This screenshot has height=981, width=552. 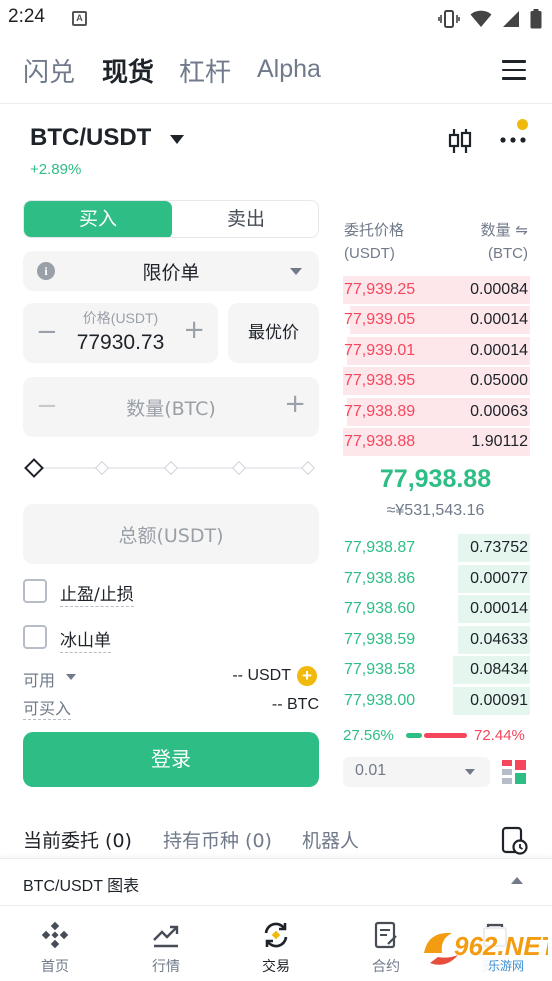 I want to click on ask-ratio-bar, so click(x=445, y=735).